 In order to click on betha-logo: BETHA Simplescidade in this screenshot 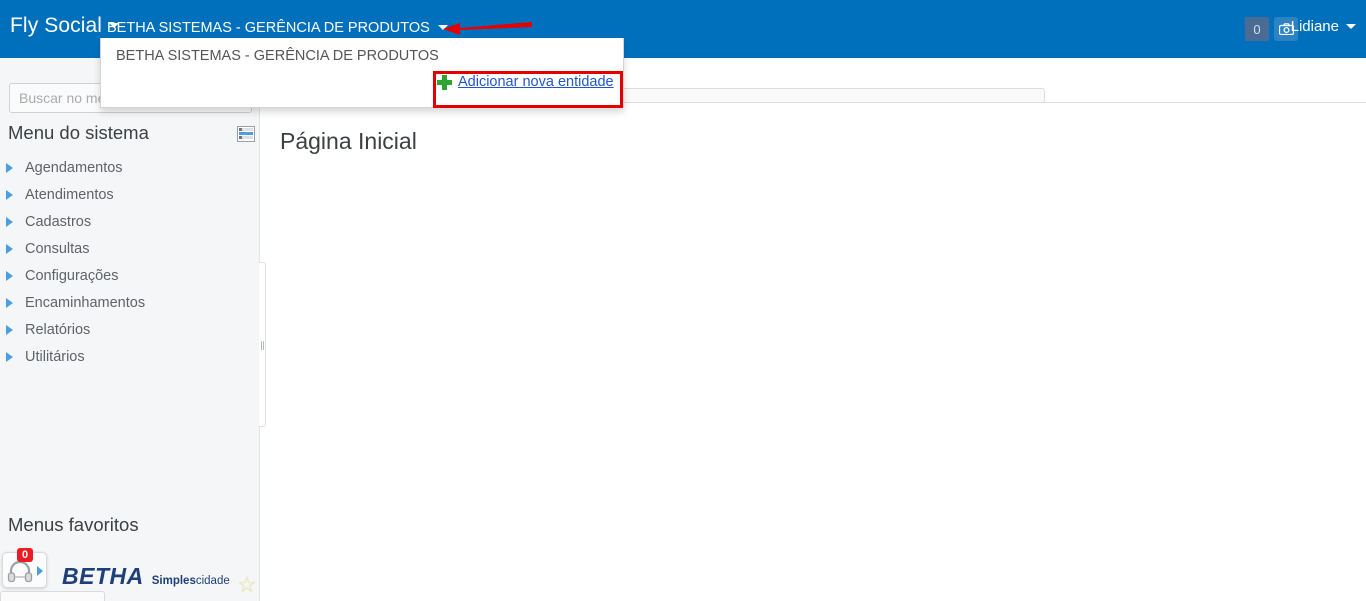, I will do `click(146, 576)`.